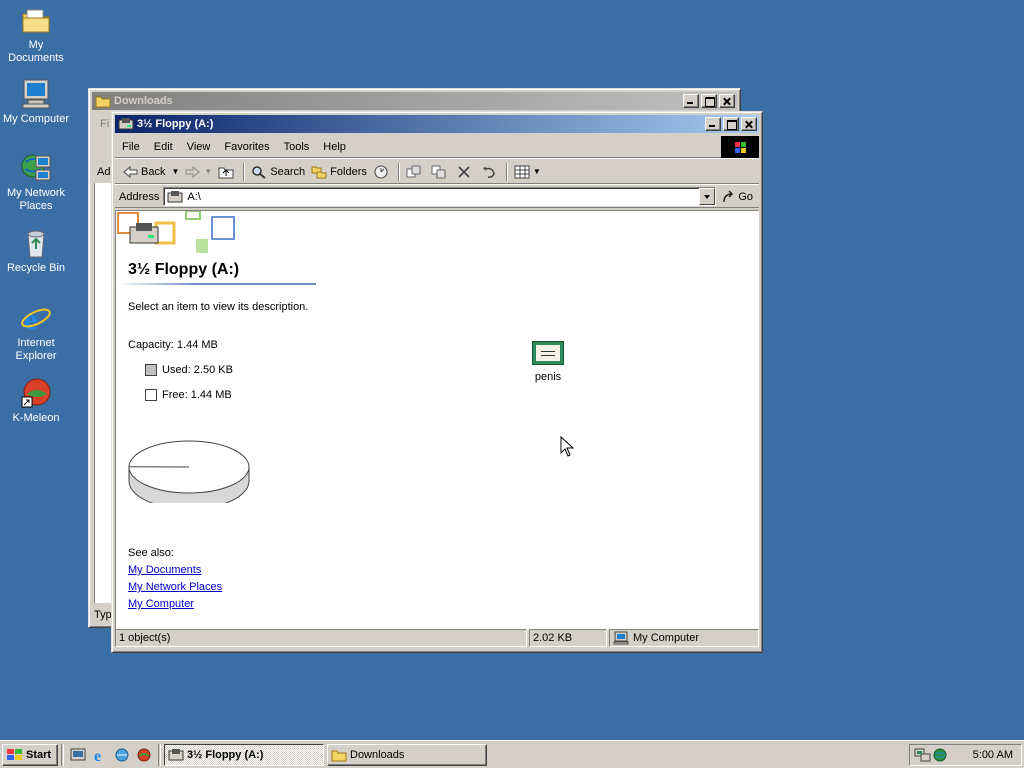  I want to click on task-label: 3½ Floppy (A:), so click(225, 754).